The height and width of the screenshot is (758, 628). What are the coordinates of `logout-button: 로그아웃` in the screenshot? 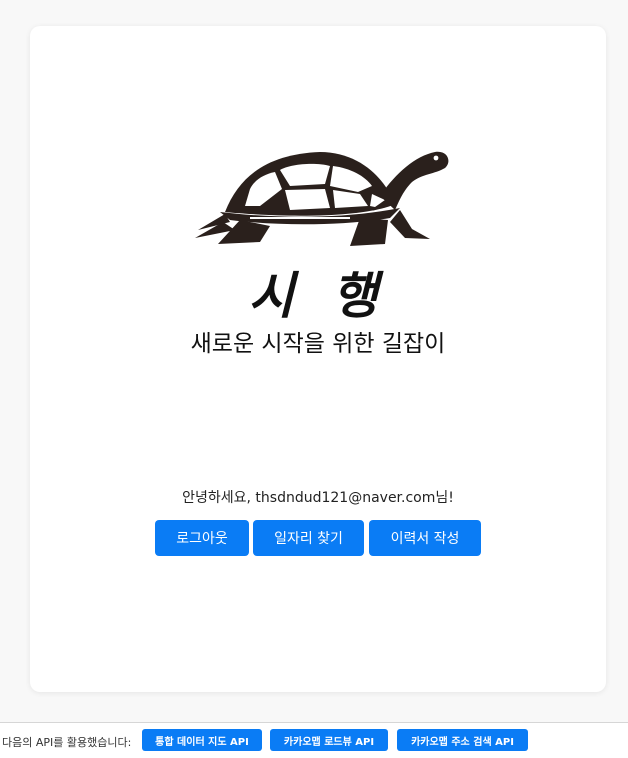 It's located at (202, 538).